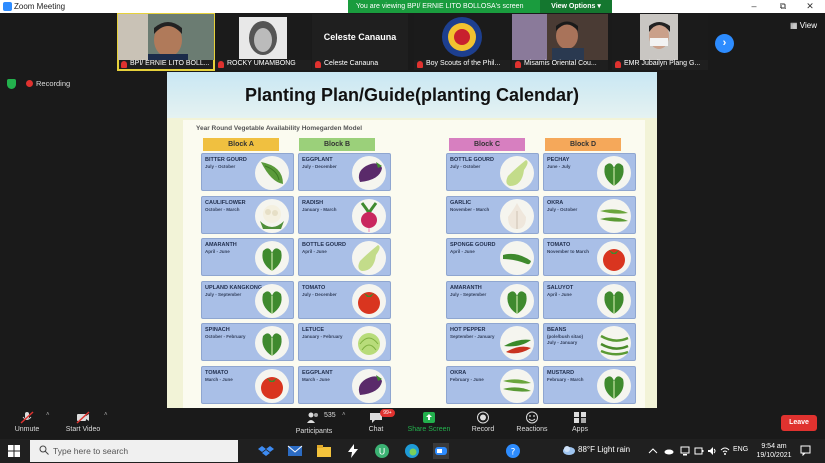 The image size is (825, 463). I want to click on start-video-button: Start Video ˄, so click(84, 423).